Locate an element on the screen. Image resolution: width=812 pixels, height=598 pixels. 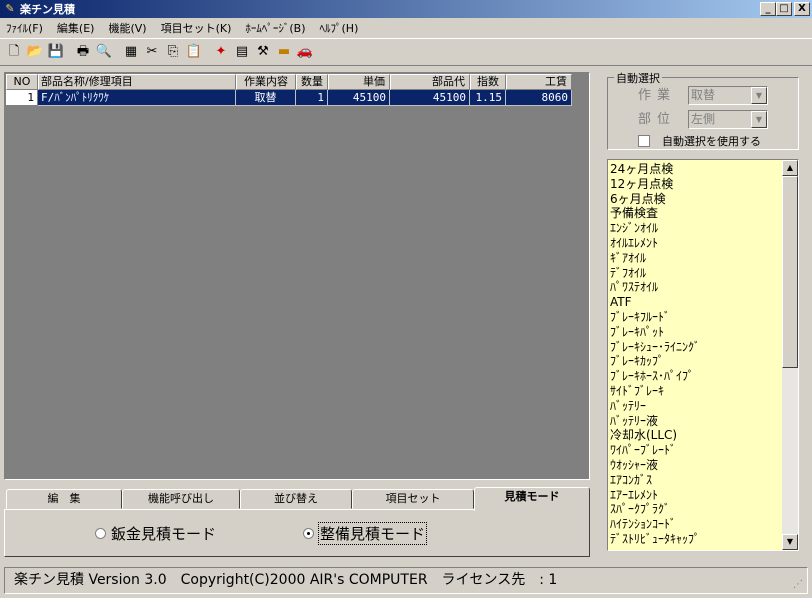
list-item: ｽﾊﾟｰｸﾌﾟﾗｸﾞ is located at coordinates (696, 509).